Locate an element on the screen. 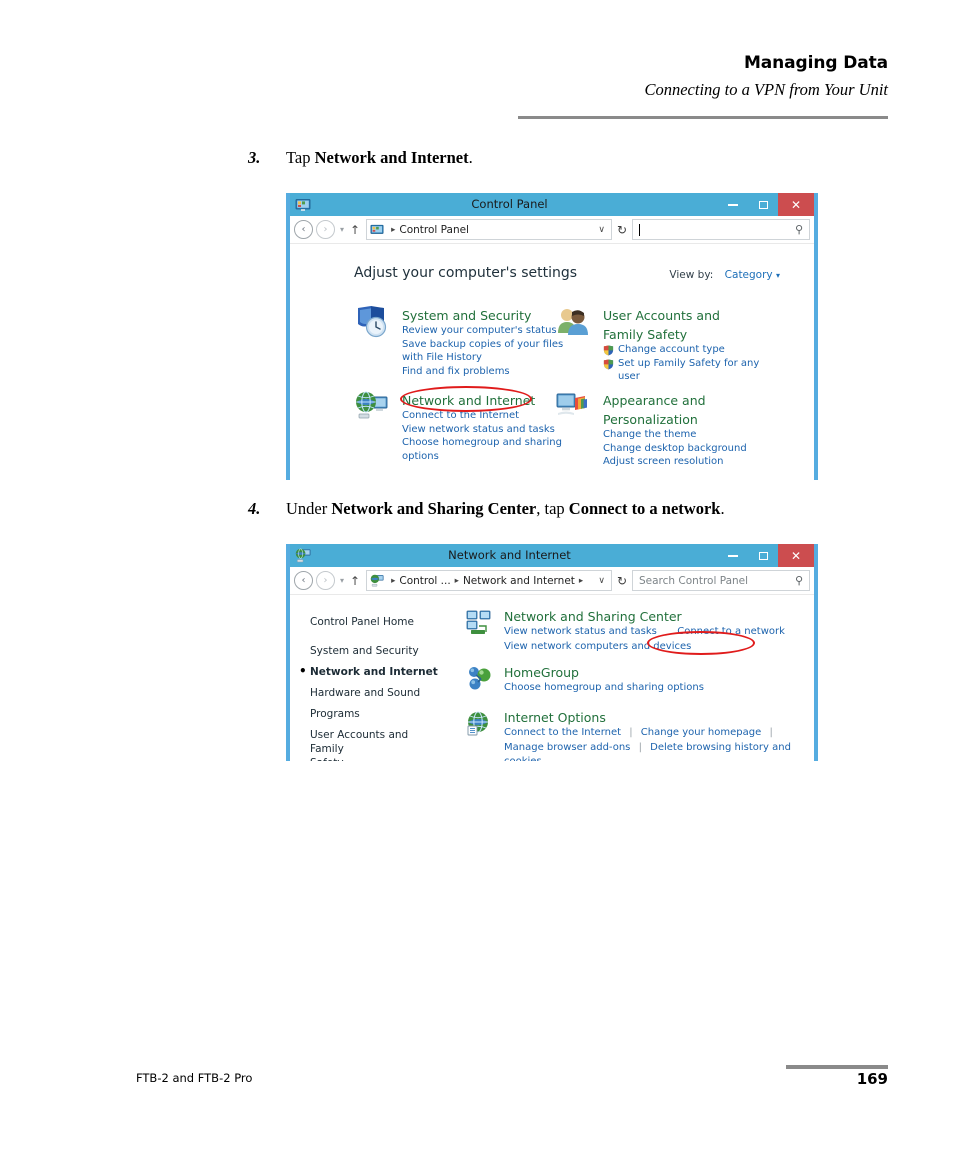 The height and width of the screenshot is (1159, 954). breadcrumb-bar: ▸ Control ... ▸ Network and Internet ▸ ∨ is located at coordinates (489, 580).